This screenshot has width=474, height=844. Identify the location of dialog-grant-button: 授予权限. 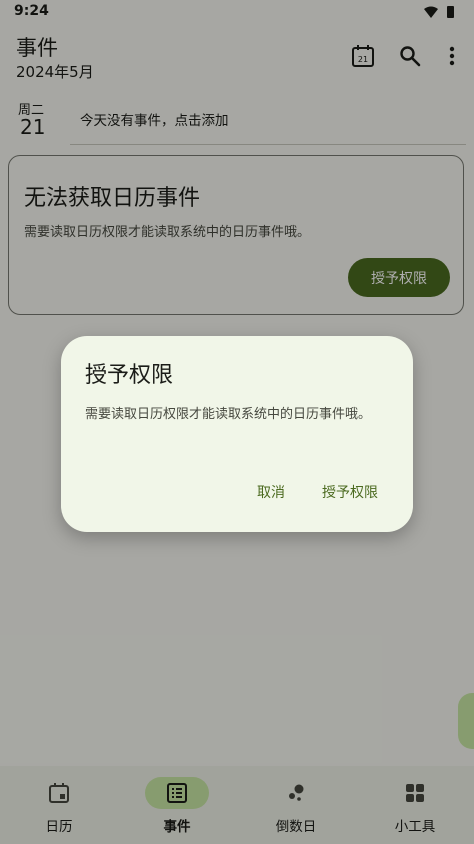
(350, 492).